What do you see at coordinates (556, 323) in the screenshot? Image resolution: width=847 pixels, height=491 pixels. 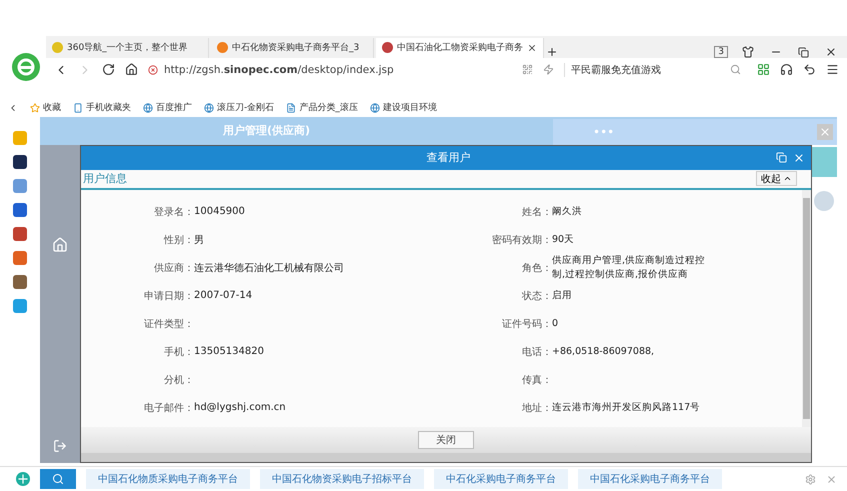 I see `field-value: 0` at bounding box center [556, 323].